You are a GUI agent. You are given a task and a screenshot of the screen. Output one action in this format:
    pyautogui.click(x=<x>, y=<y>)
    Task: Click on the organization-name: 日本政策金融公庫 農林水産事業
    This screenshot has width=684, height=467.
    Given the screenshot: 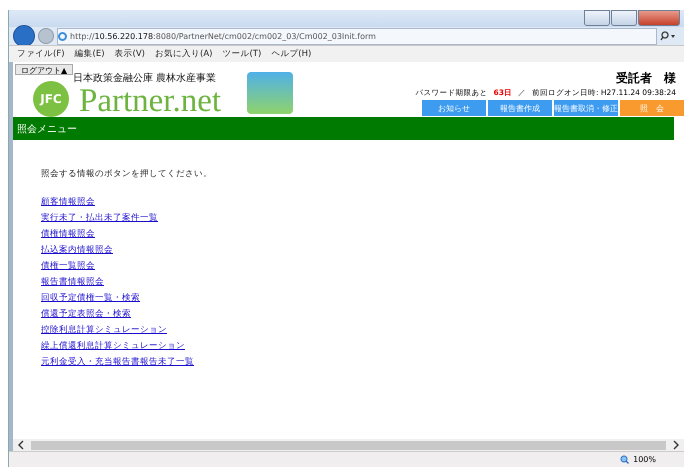 What is the action you would take?
    pyautogui.click(x=145, y=78)
    